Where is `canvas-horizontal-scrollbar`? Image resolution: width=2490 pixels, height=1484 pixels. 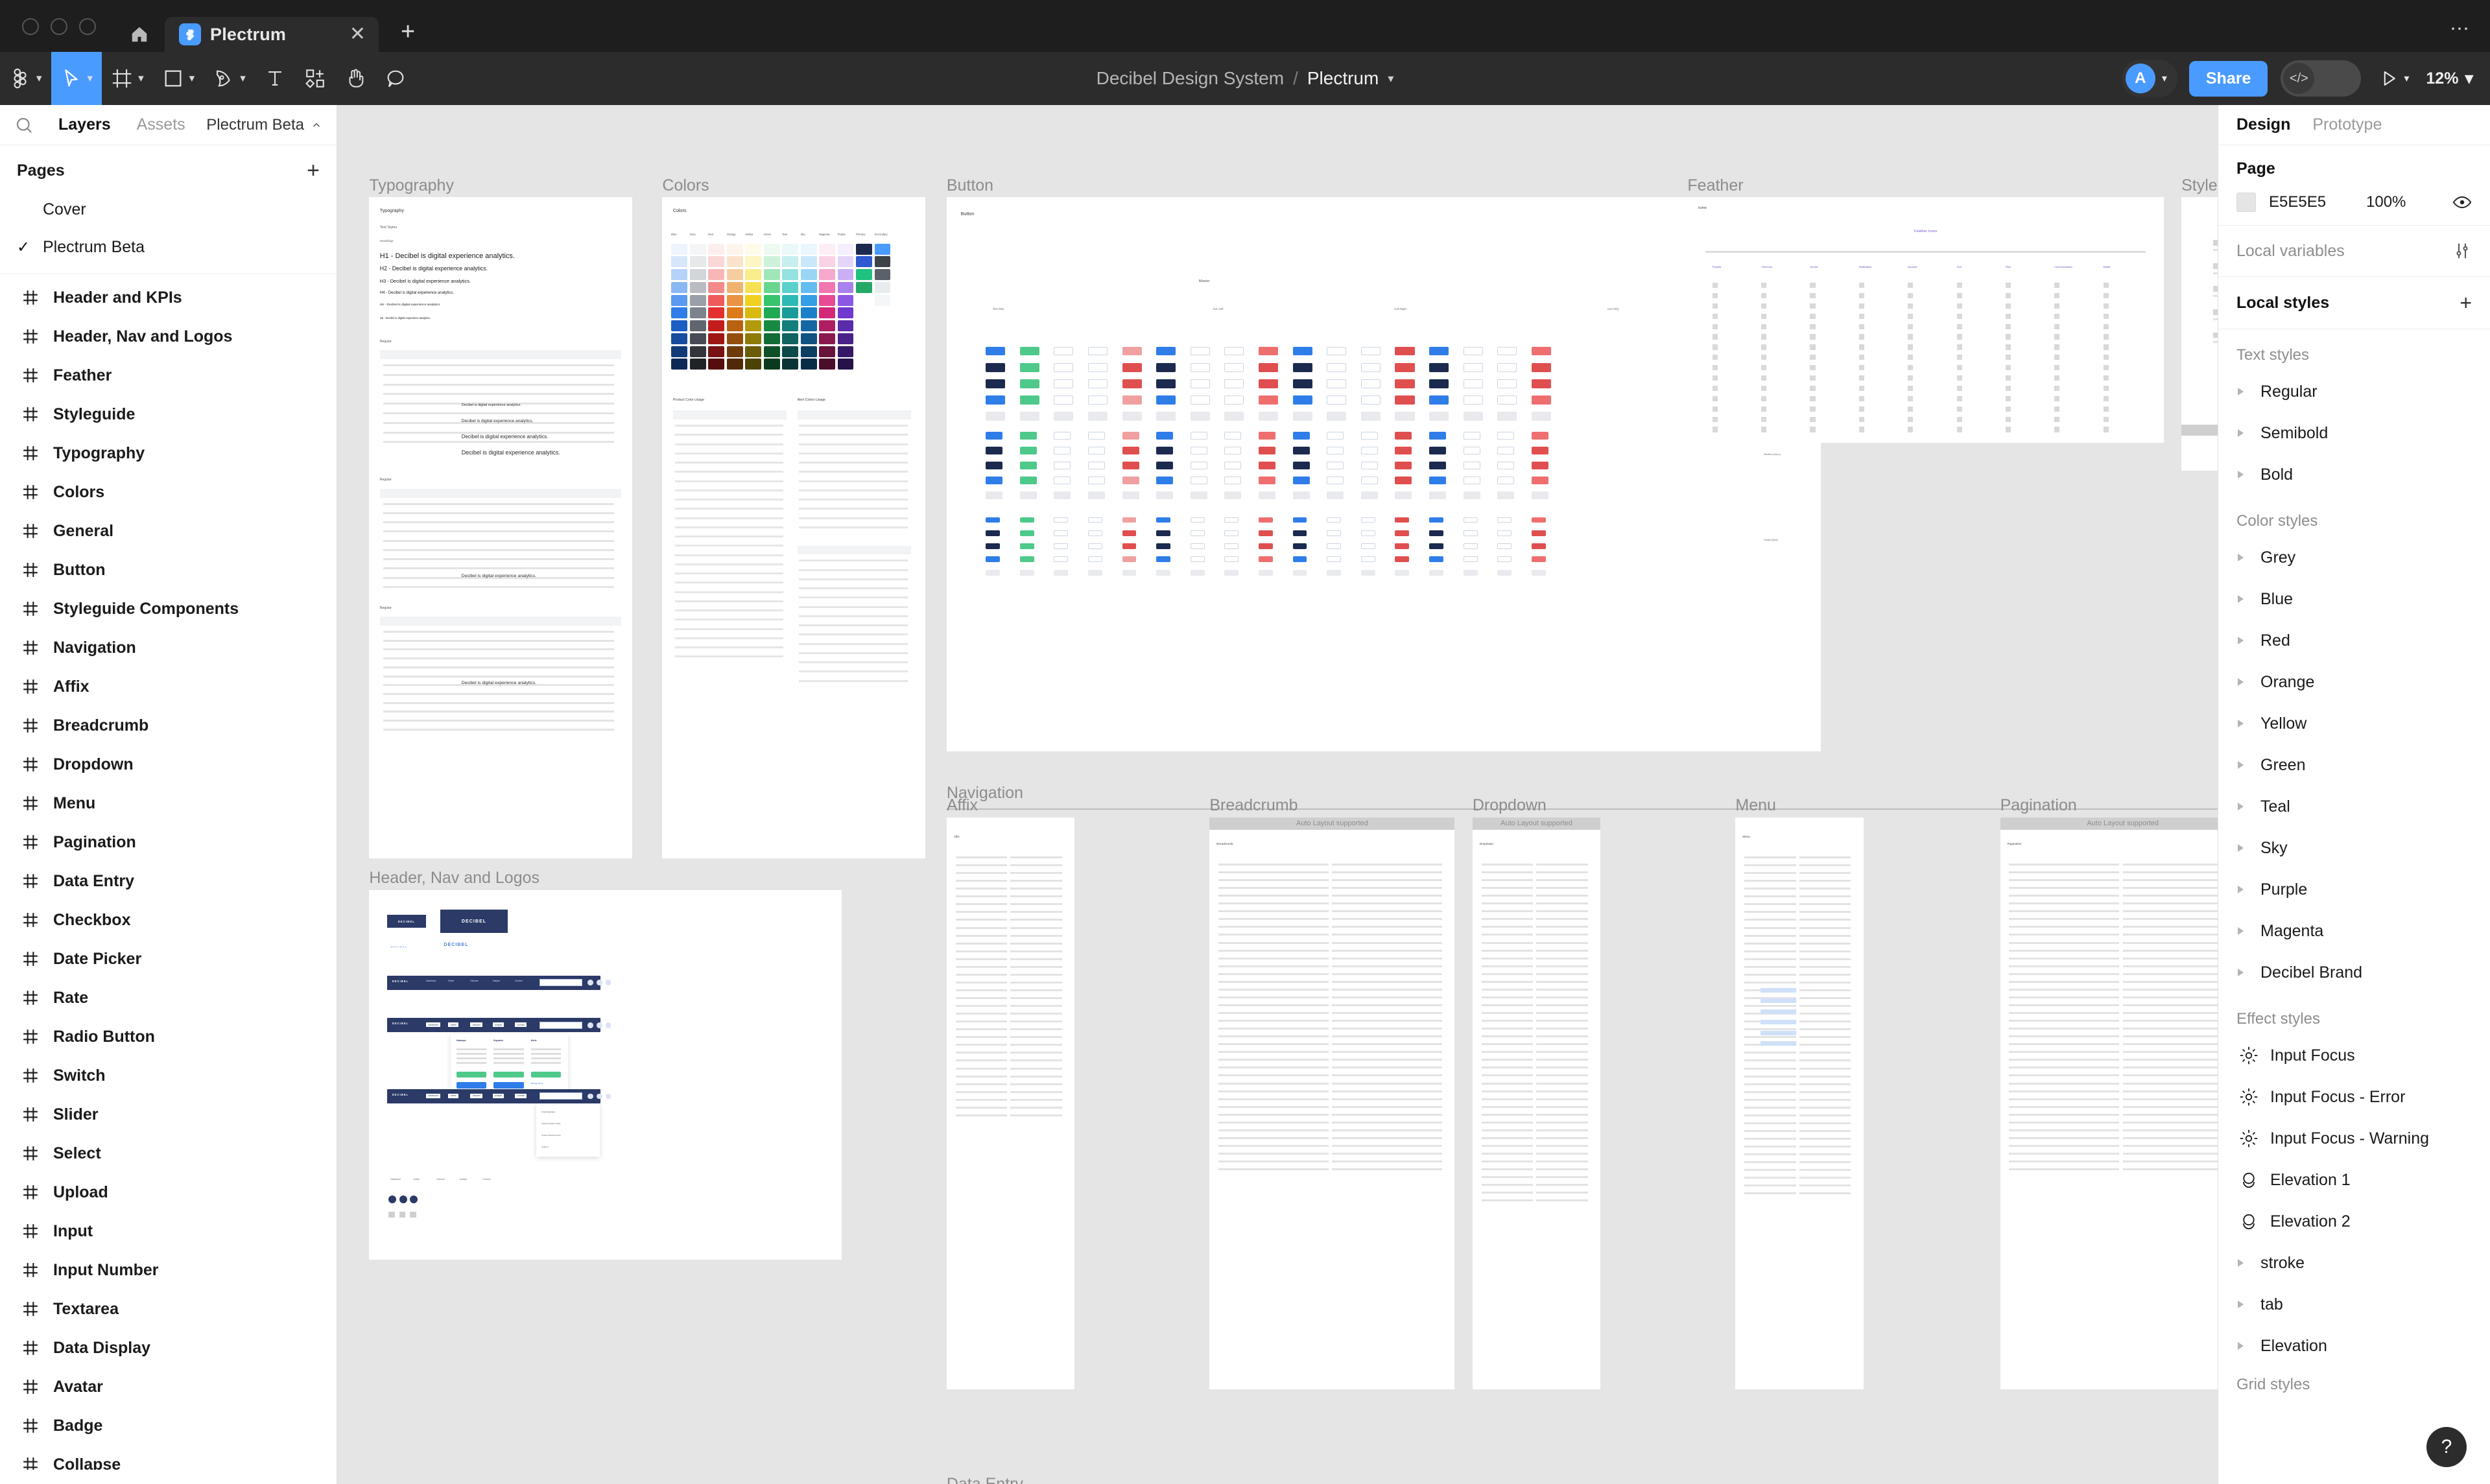 canvas-horizontal-scrollbar is located at coordinates (317, 1477).